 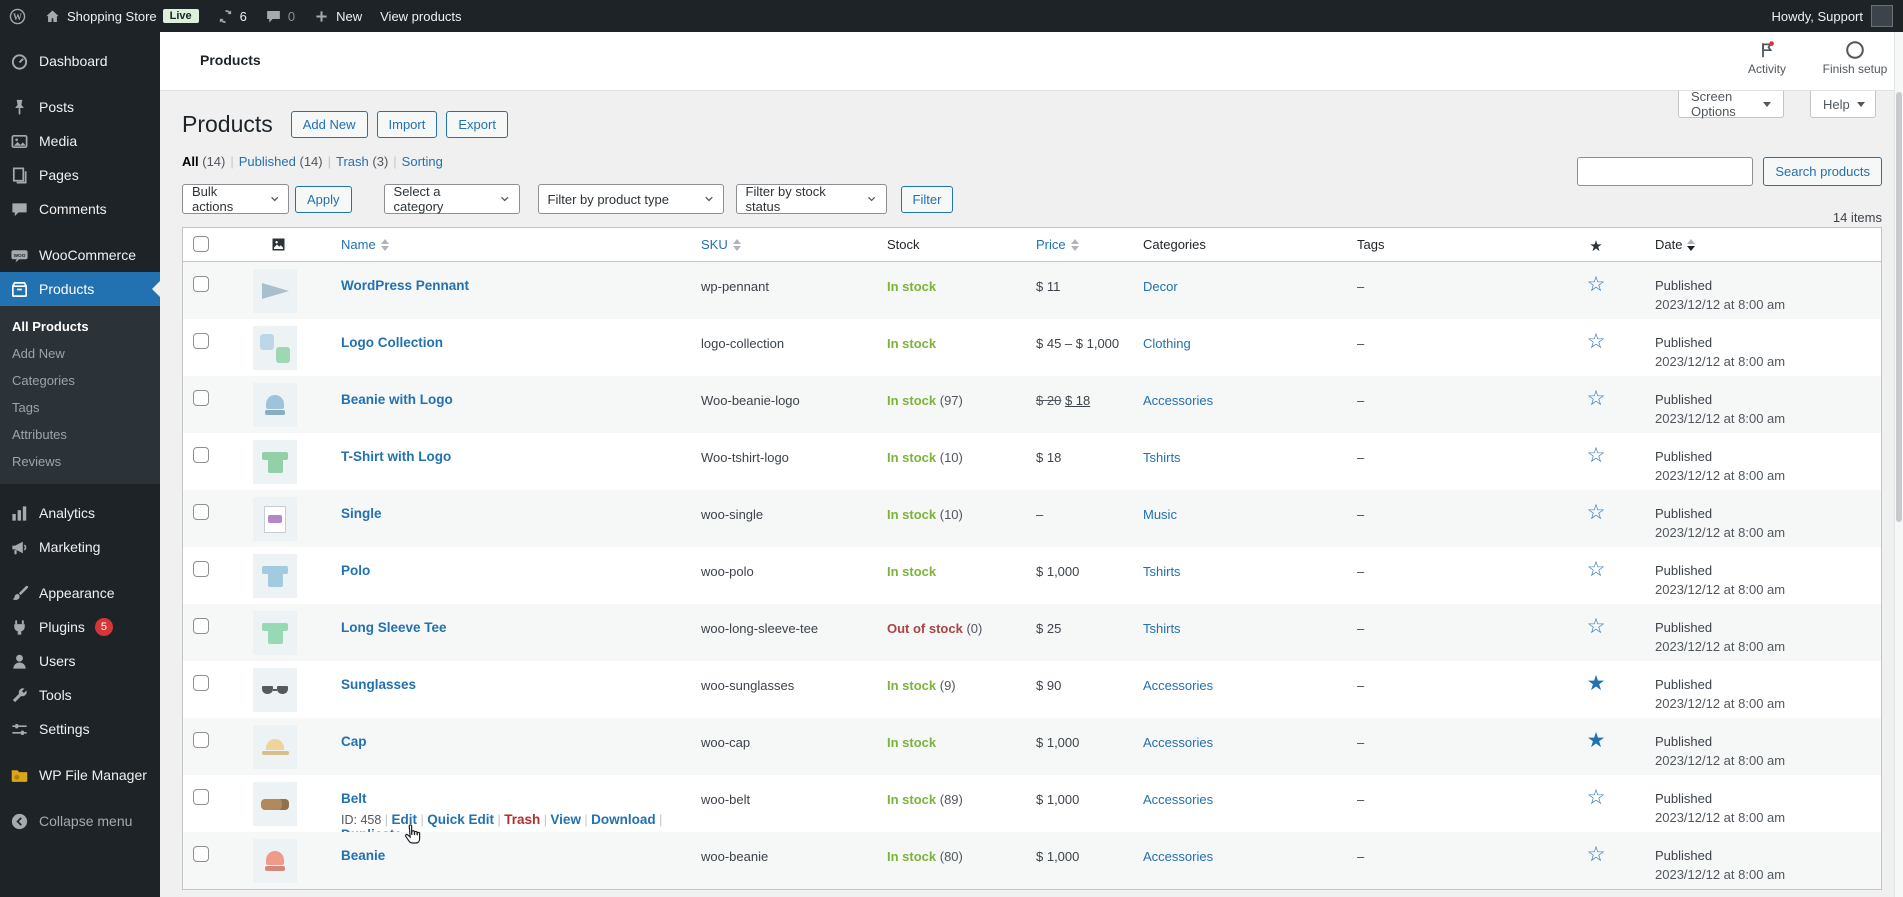 I want to click on sidebar-item-users: Users, so click(x=80, y=661).